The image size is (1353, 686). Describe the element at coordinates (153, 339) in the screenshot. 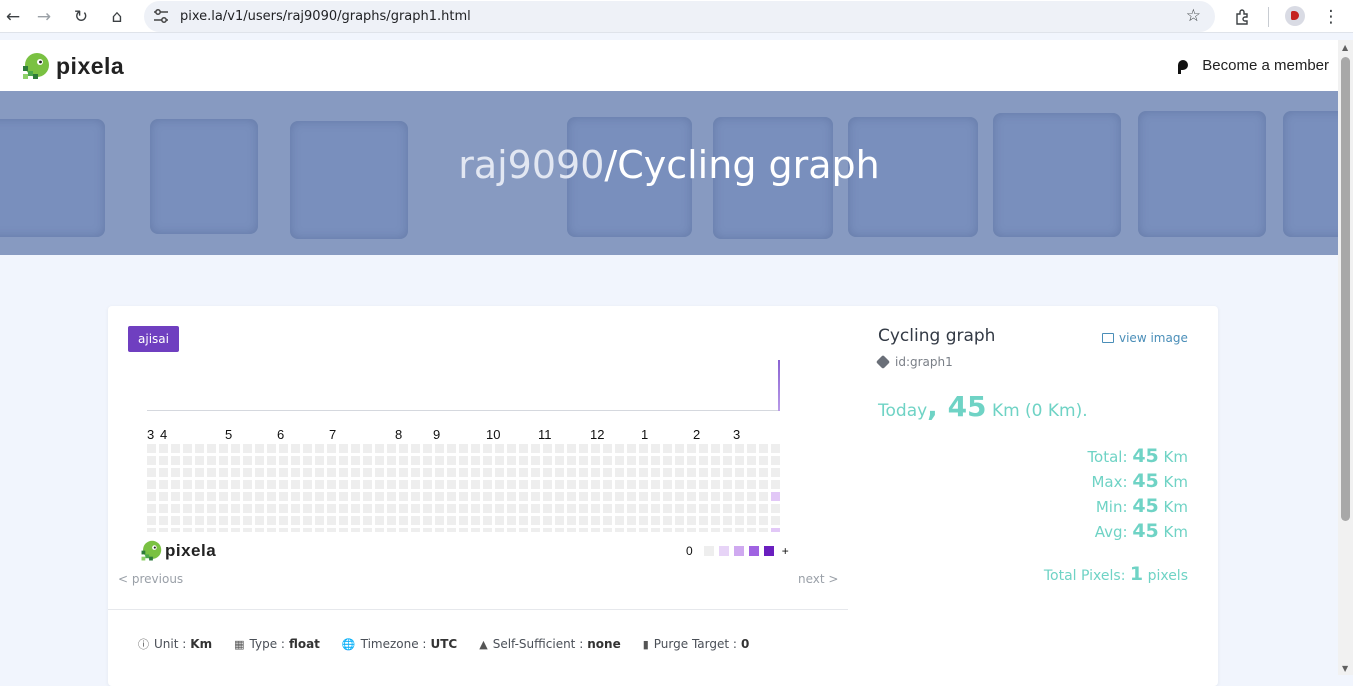

I see `theme-tag: ajisai` at that location.